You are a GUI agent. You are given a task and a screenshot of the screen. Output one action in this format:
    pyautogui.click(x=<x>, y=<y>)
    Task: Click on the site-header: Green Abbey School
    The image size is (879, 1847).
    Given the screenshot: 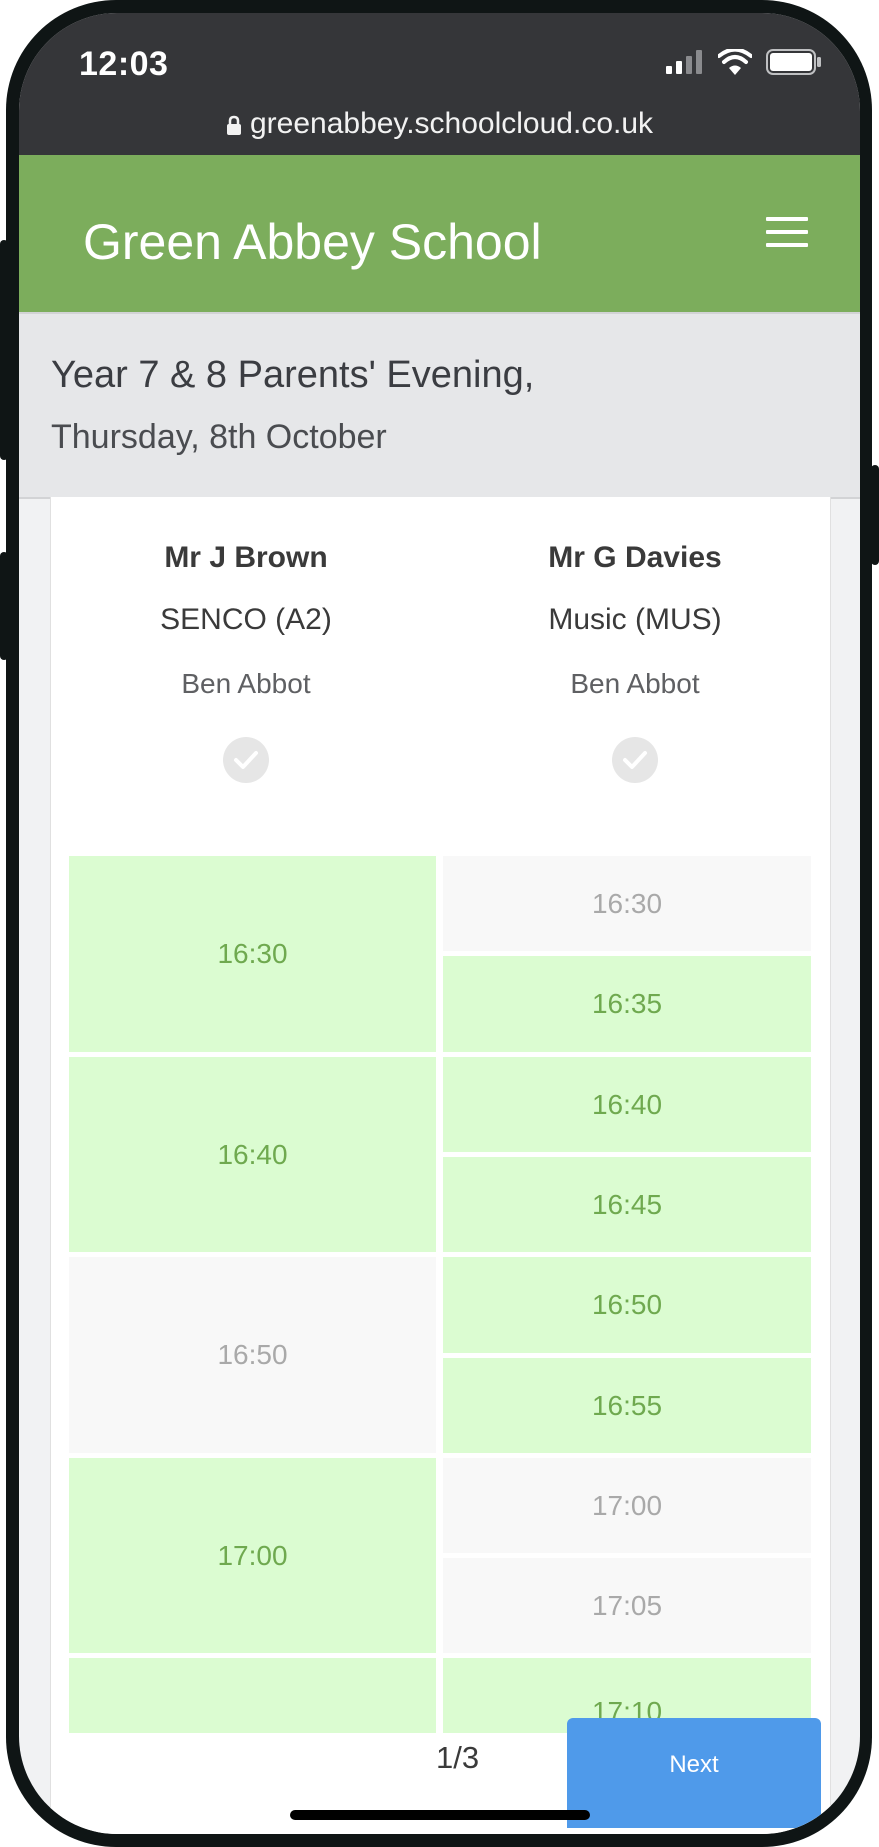 What is the action you would take?
    pyautogui.click(x=439, y=233)
    